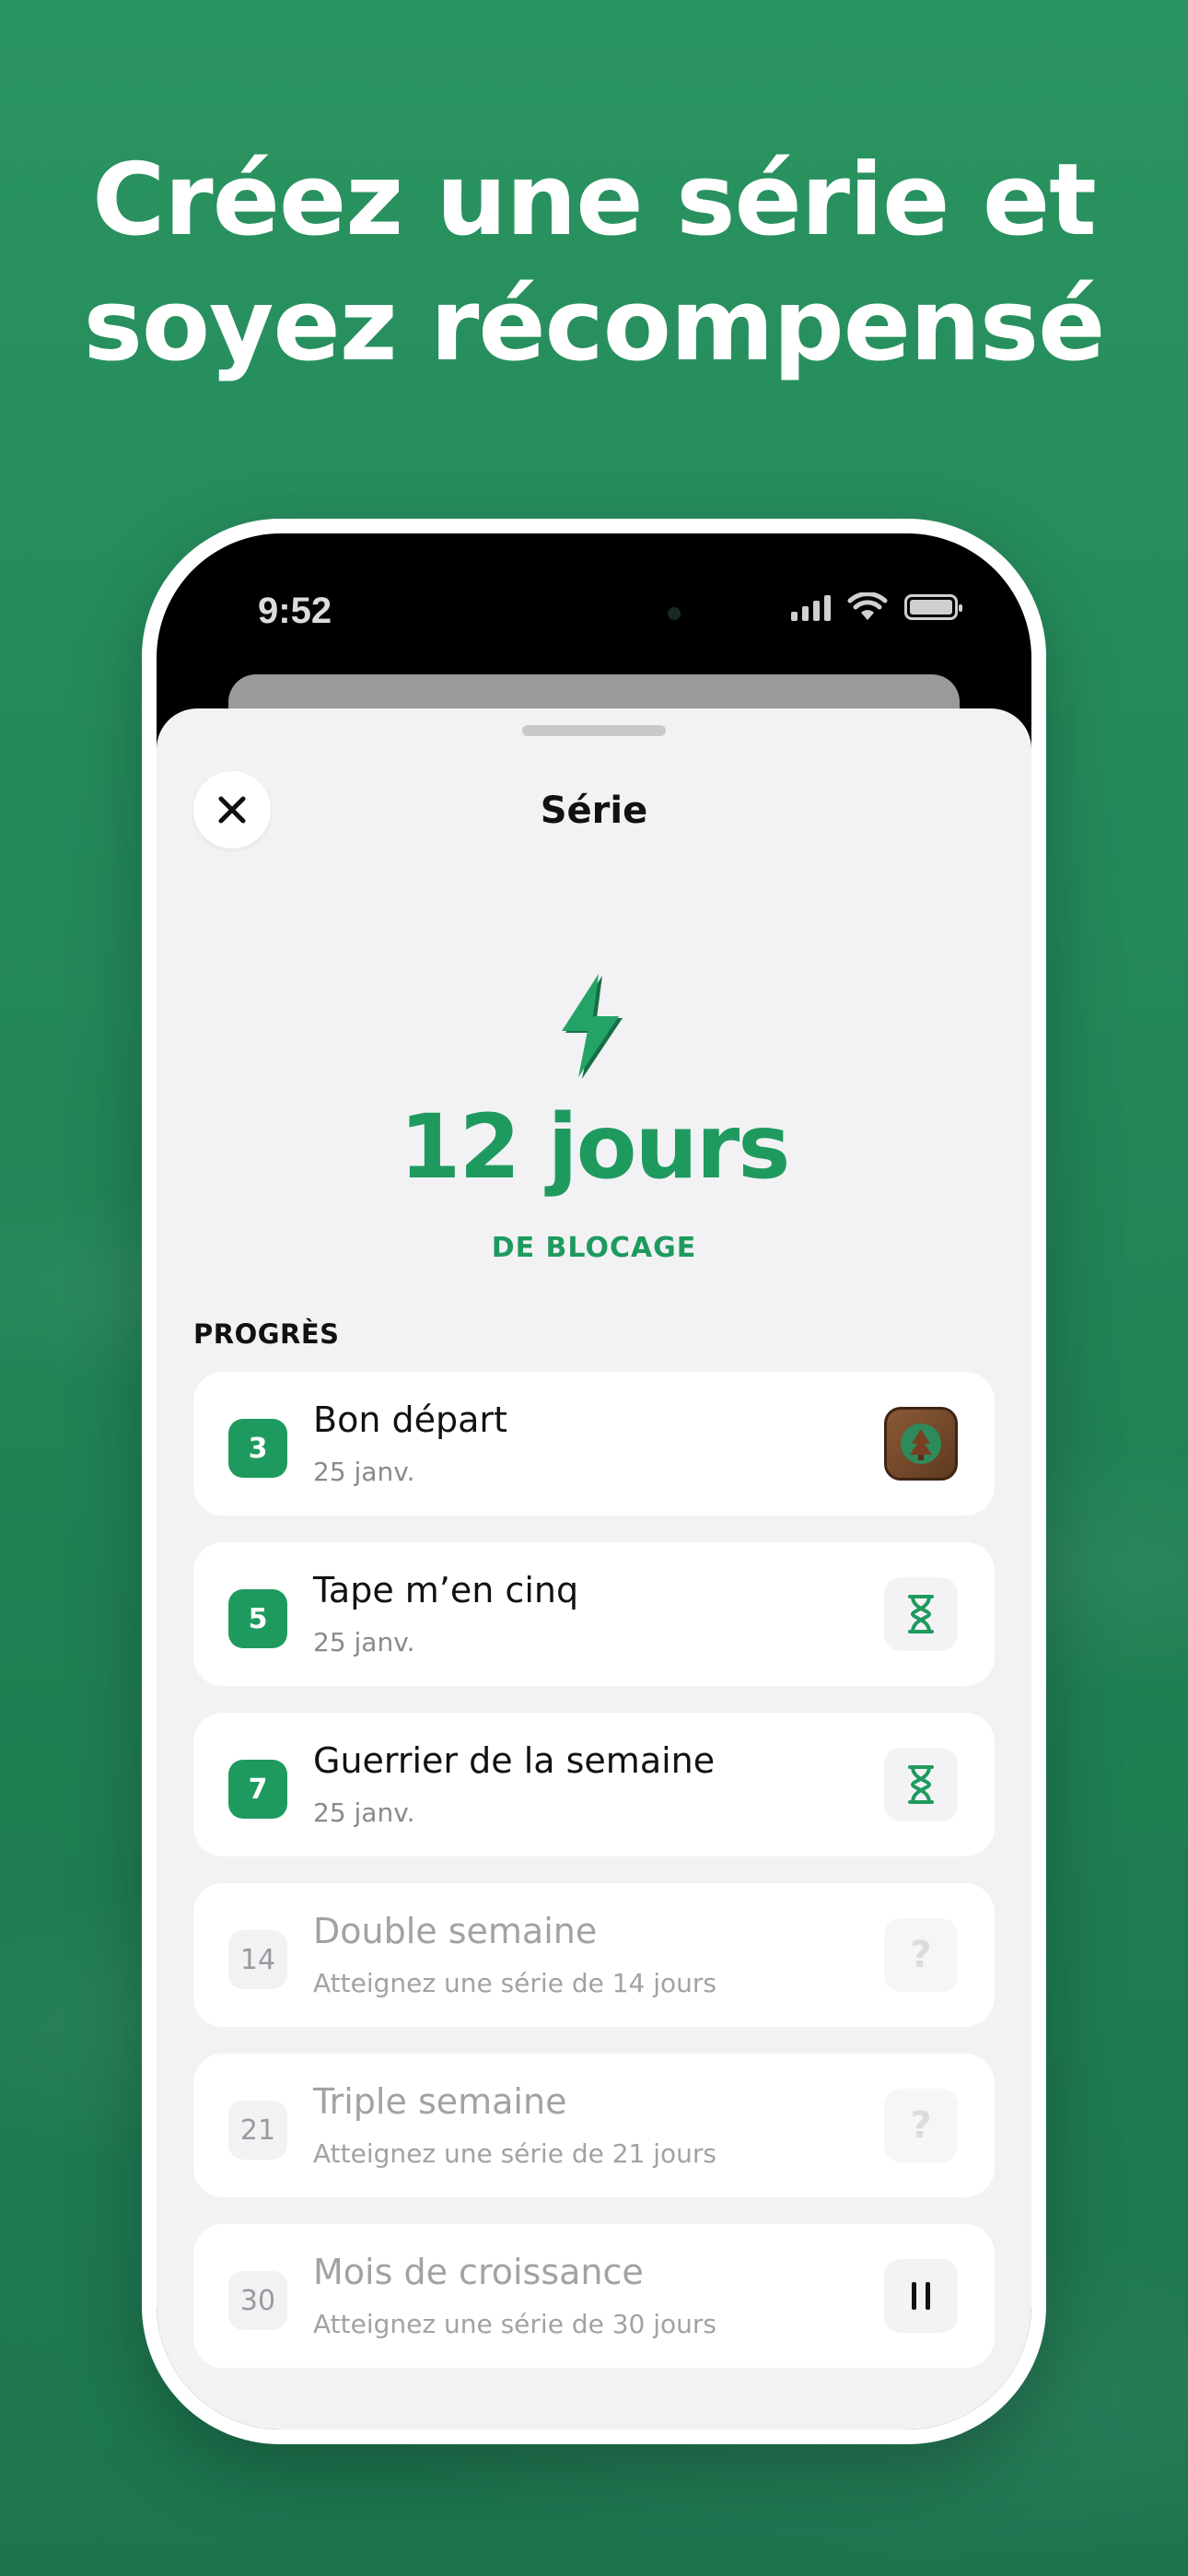  What do you see at coordinates (594, 1444) in the screenshot?
I see `milestone-card: 3 Bon départ 25 janv.` at bounding box center [594, 1444].